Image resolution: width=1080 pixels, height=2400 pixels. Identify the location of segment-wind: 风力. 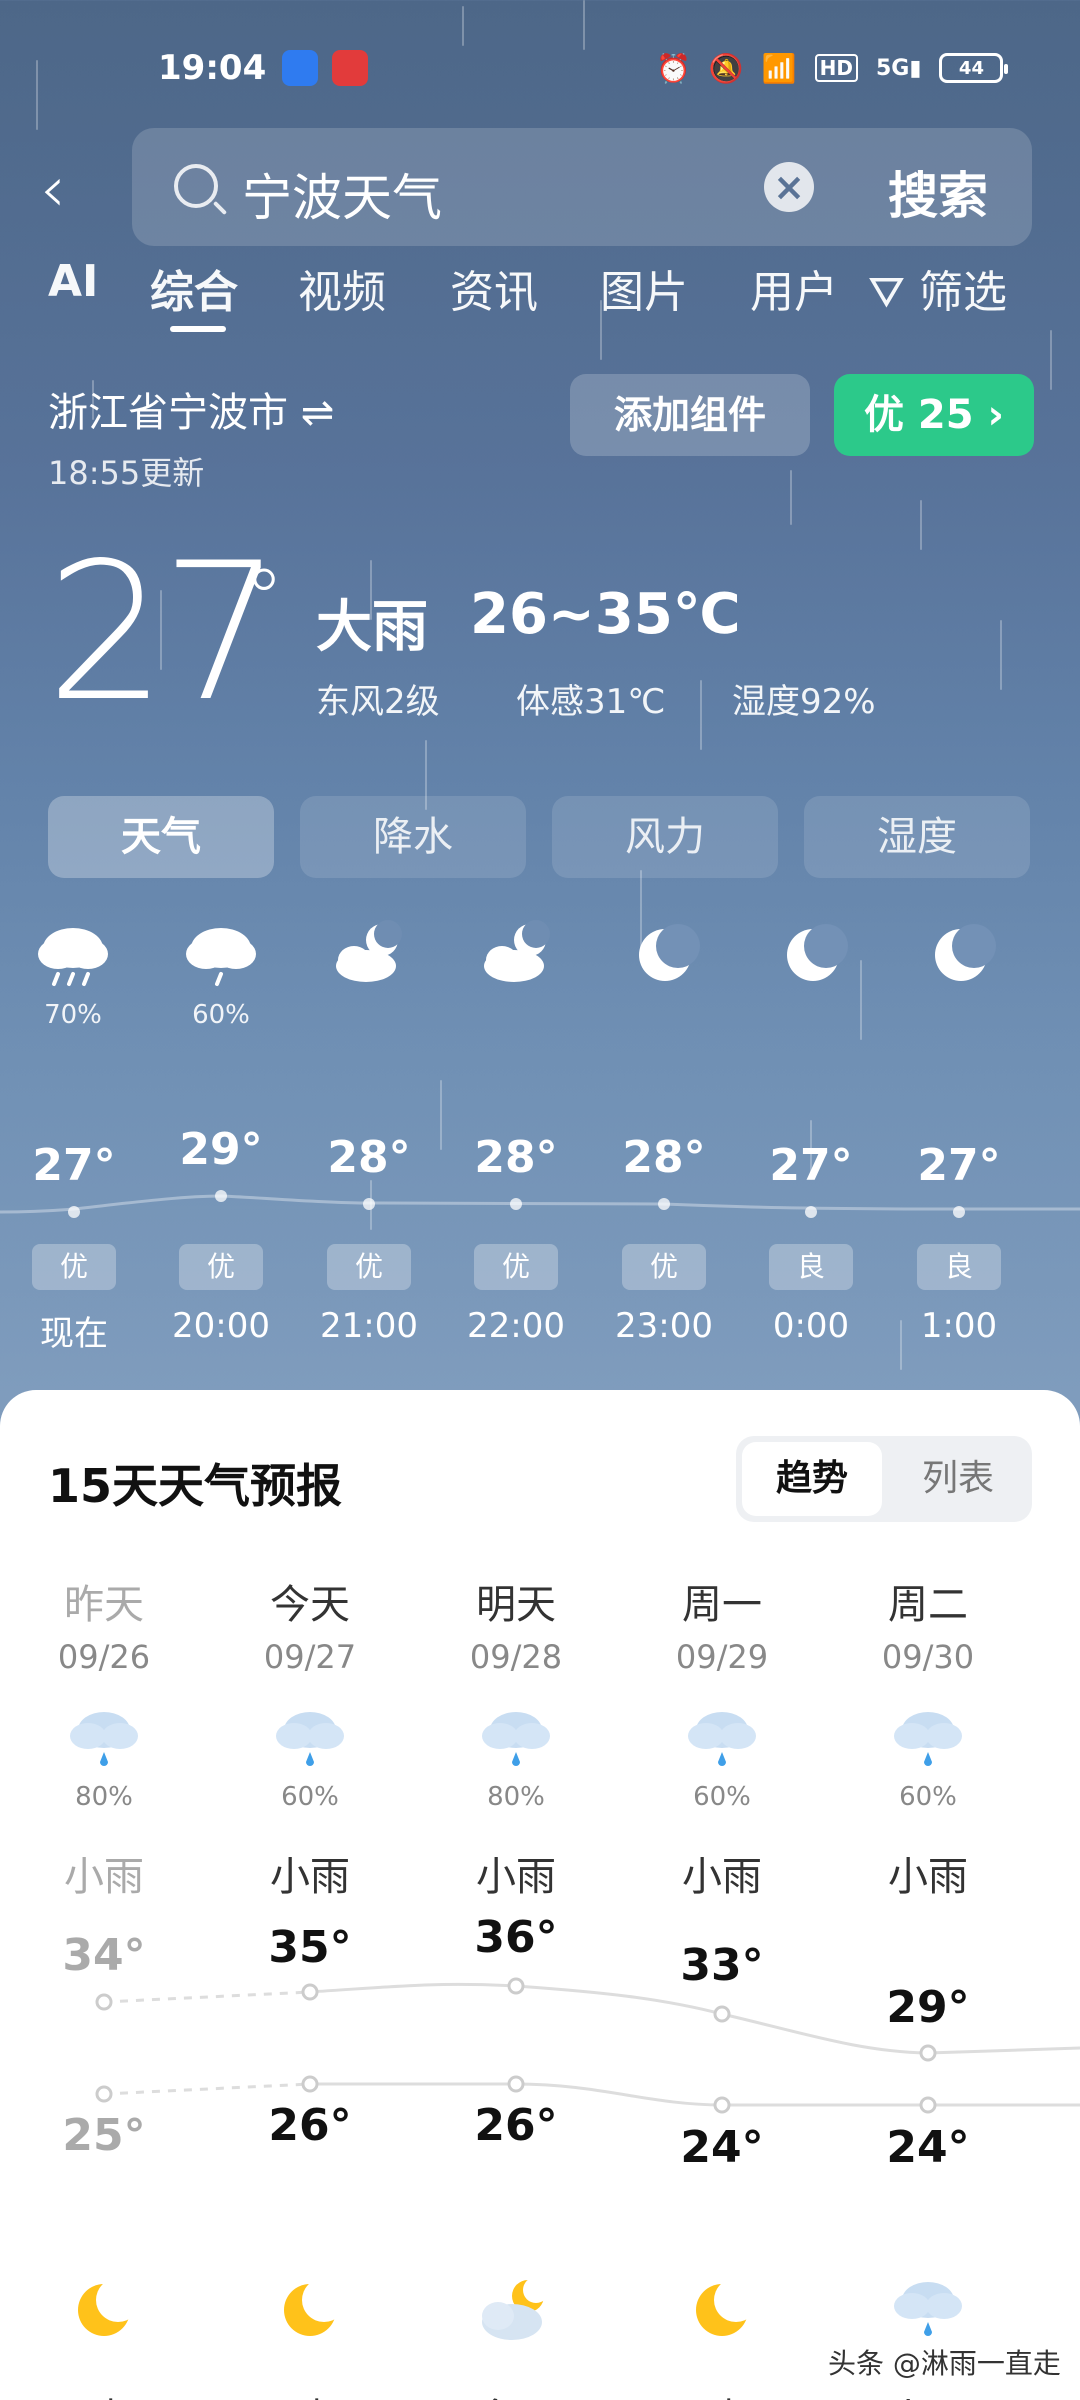
(665, 837).